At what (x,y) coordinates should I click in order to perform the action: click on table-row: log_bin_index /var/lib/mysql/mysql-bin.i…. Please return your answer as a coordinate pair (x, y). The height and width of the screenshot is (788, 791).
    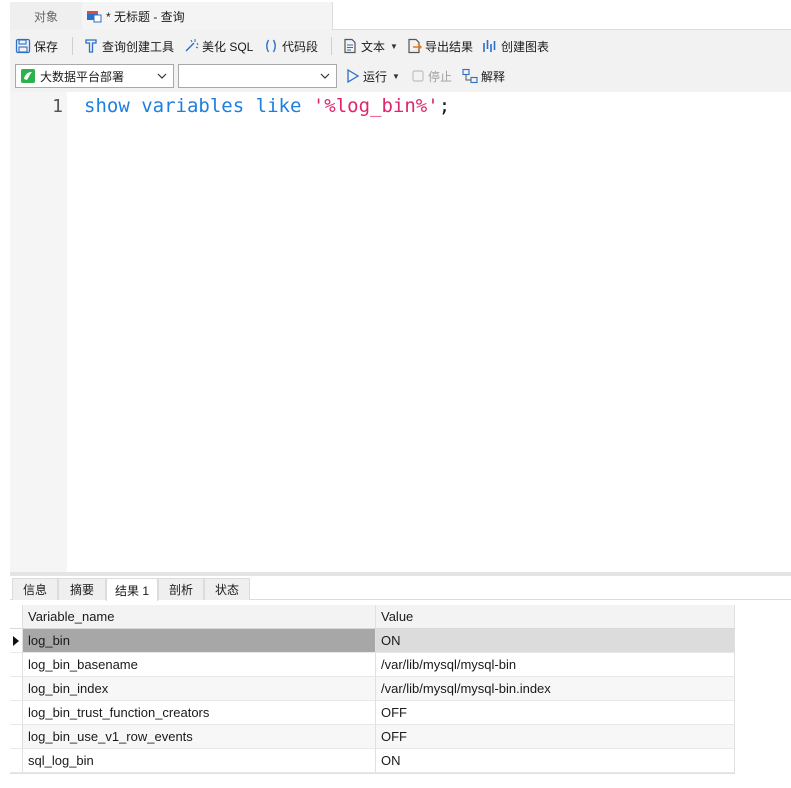
    Looking at the image, I should click on (372, 689).